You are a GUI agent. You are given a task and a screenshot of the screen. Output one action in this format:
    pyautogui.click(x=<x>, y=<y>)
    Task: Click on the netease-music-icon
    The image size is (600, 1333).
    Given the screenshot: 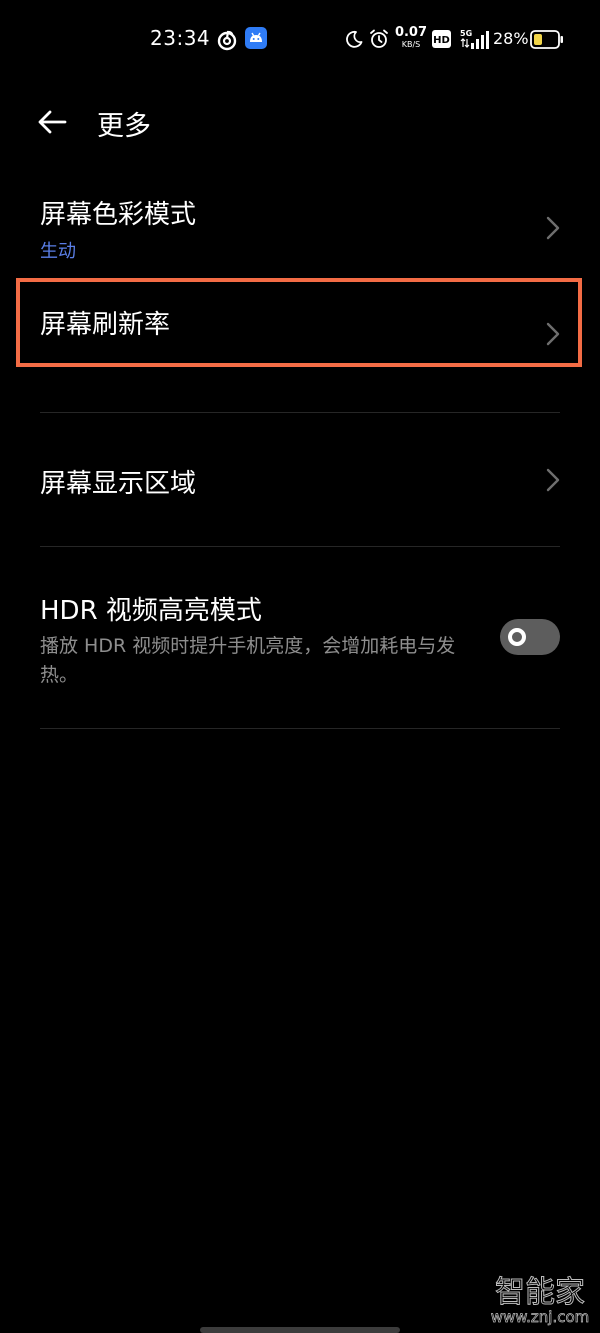 What is the action you would take?
    pyautogui.click(x=227, y=40)
    